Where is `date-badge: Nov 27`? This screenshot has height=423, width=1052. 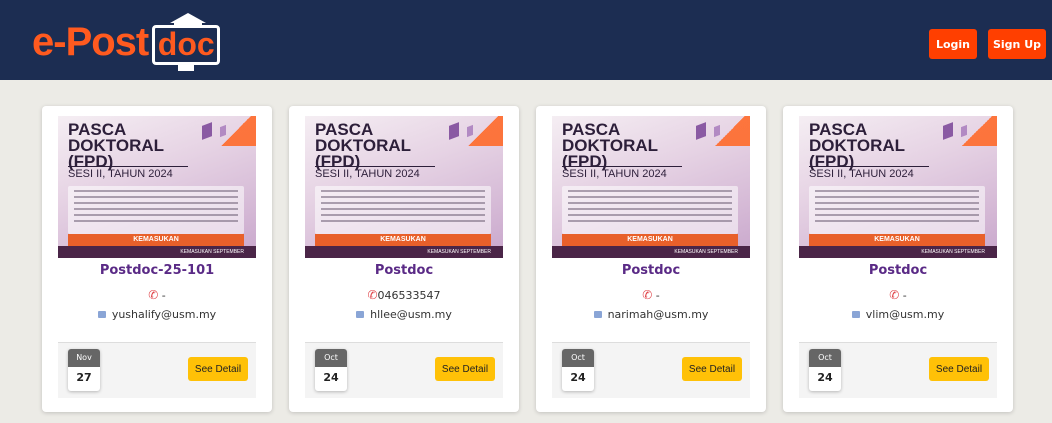 date-badge: Nov 27 is located at coordinates (84, 370).